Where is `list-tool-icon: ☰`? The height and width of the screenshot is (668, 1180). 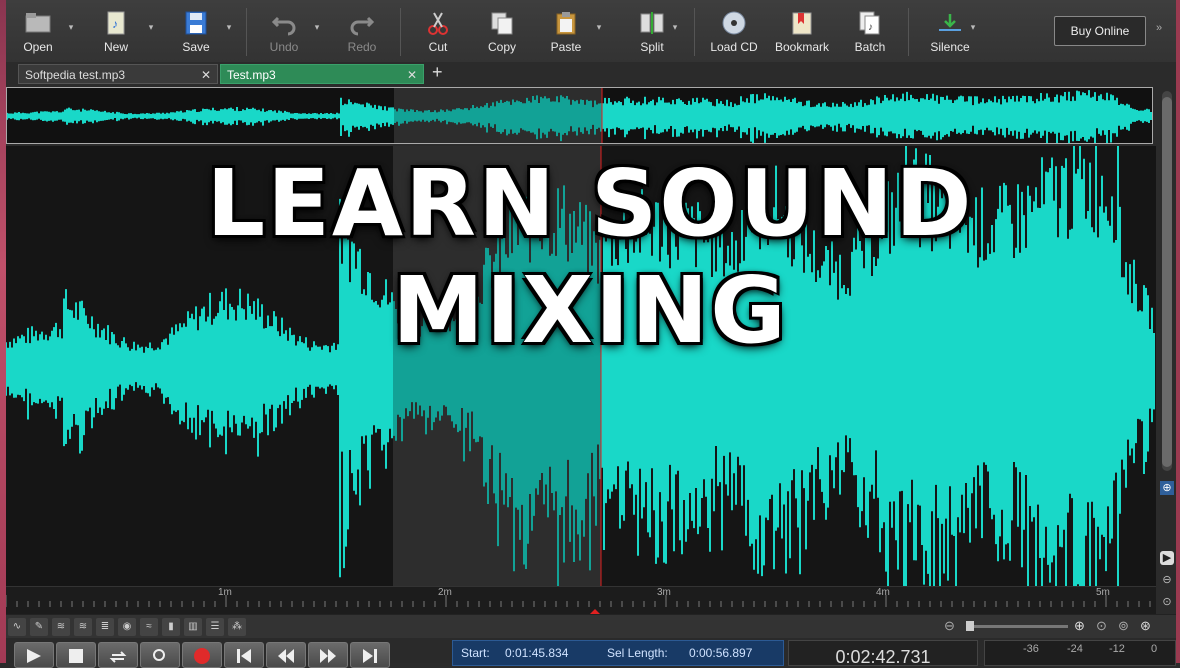 list-tool-icon: ☰ is located at coordinates (215, 627).